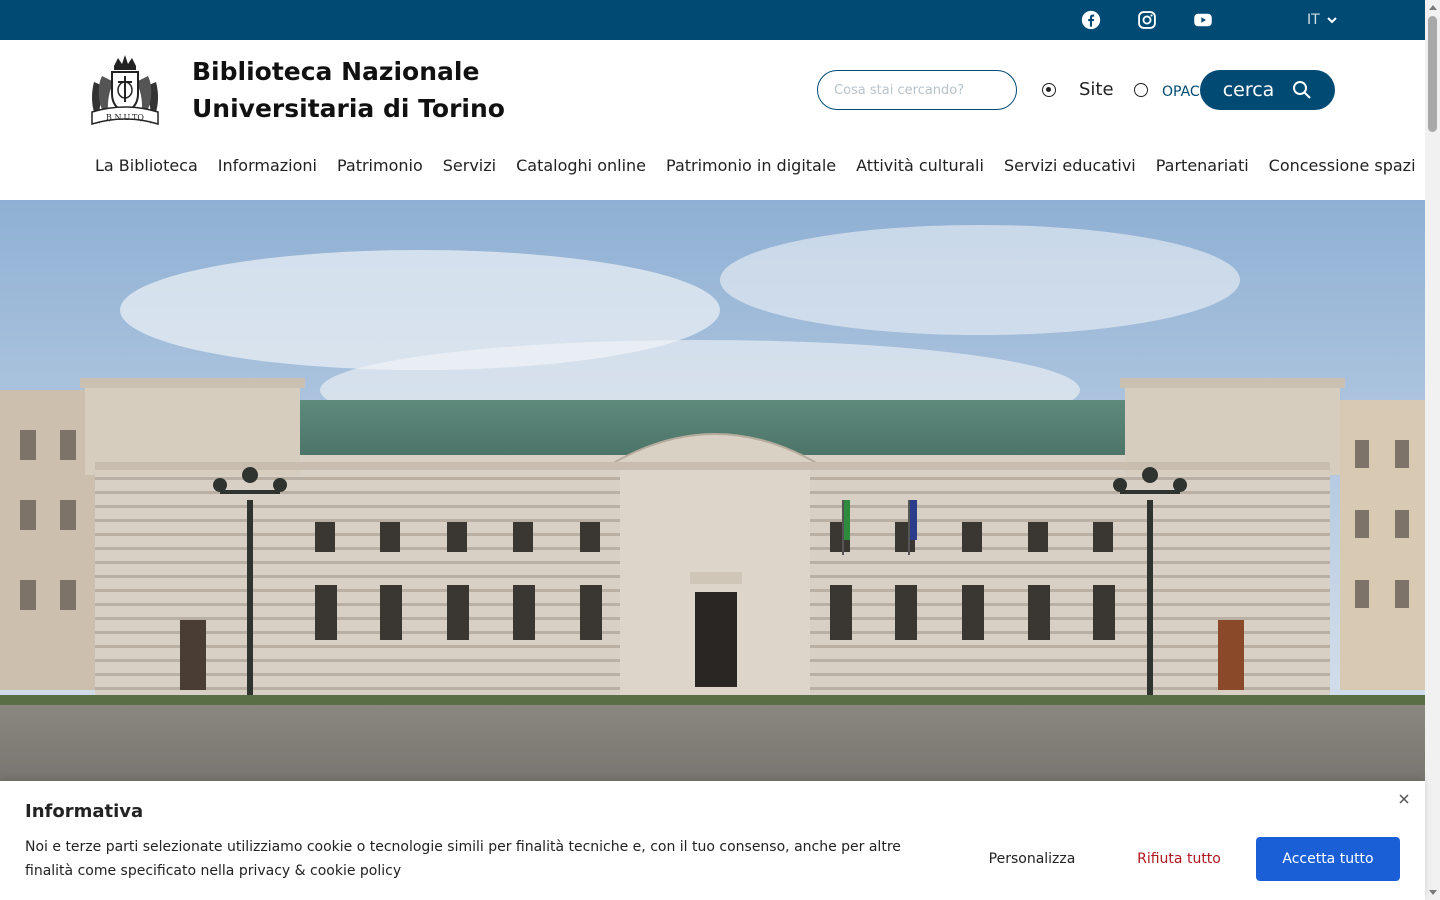  I want to click on language-label: IT, so click(1313, 20).